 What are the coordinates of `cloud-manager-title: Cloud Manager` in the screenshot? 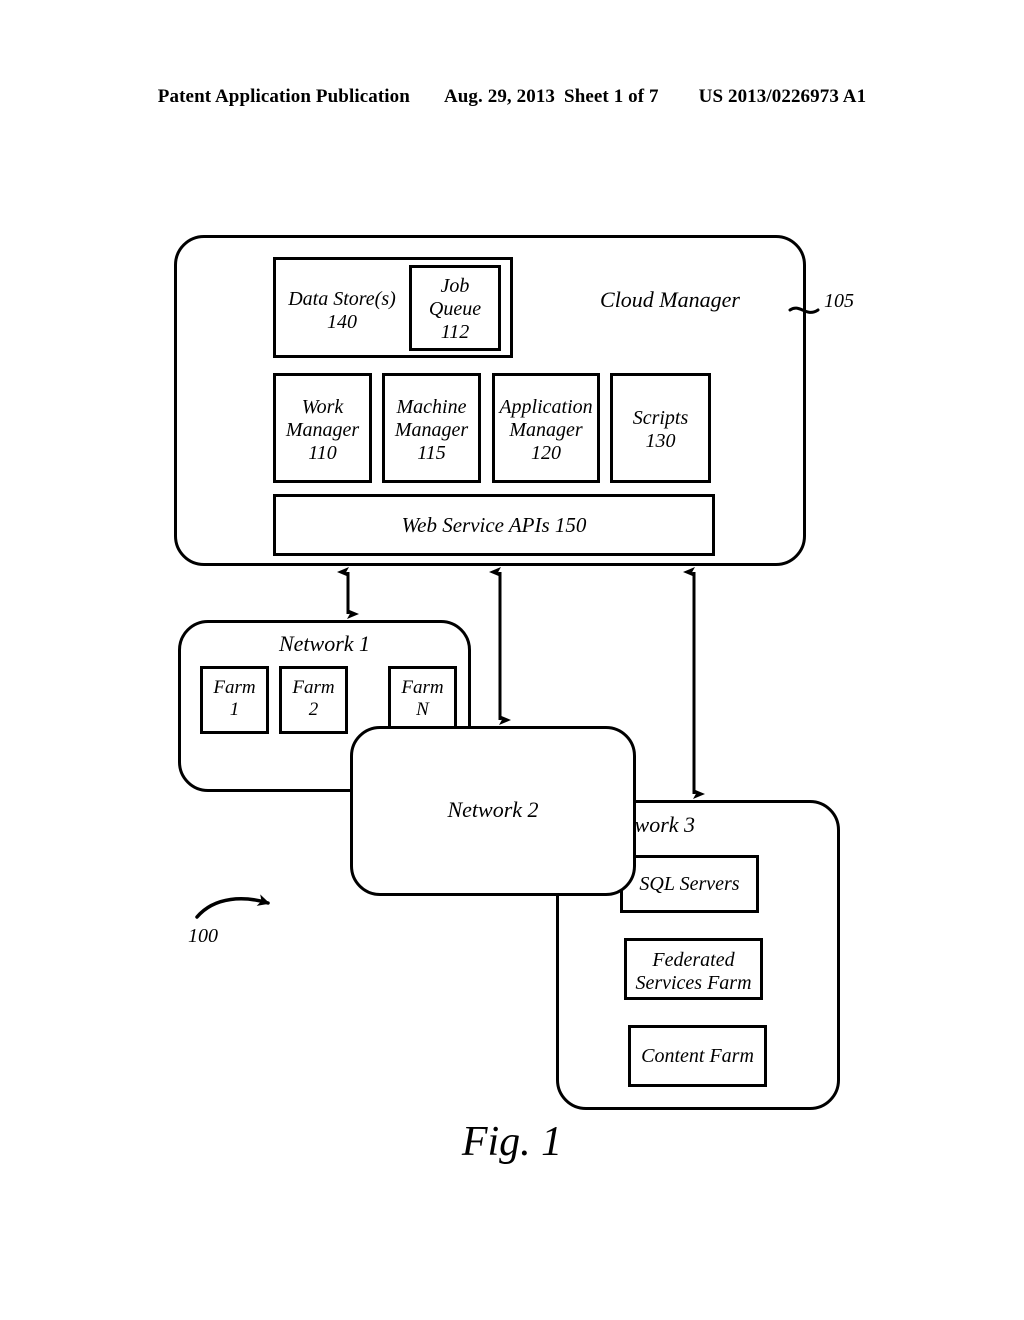 It's located at (670, 299).